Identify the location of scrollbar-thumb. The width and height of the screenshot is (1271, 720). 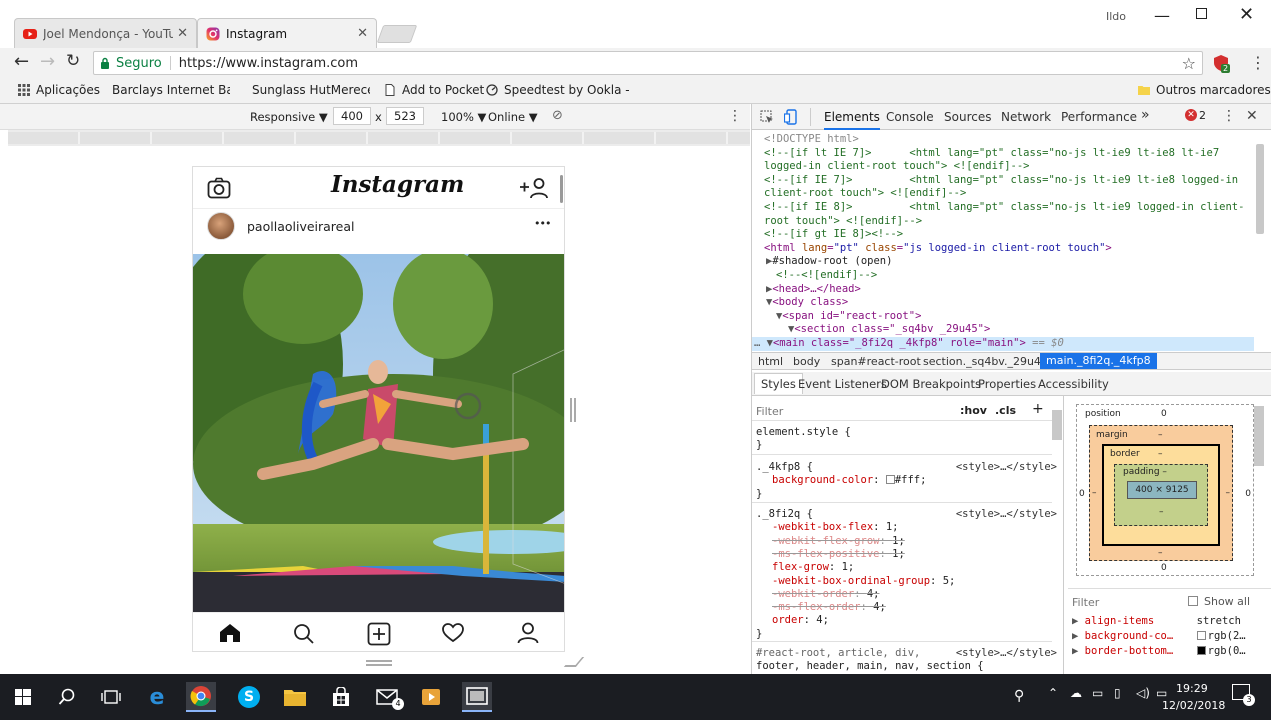
(561, 189).